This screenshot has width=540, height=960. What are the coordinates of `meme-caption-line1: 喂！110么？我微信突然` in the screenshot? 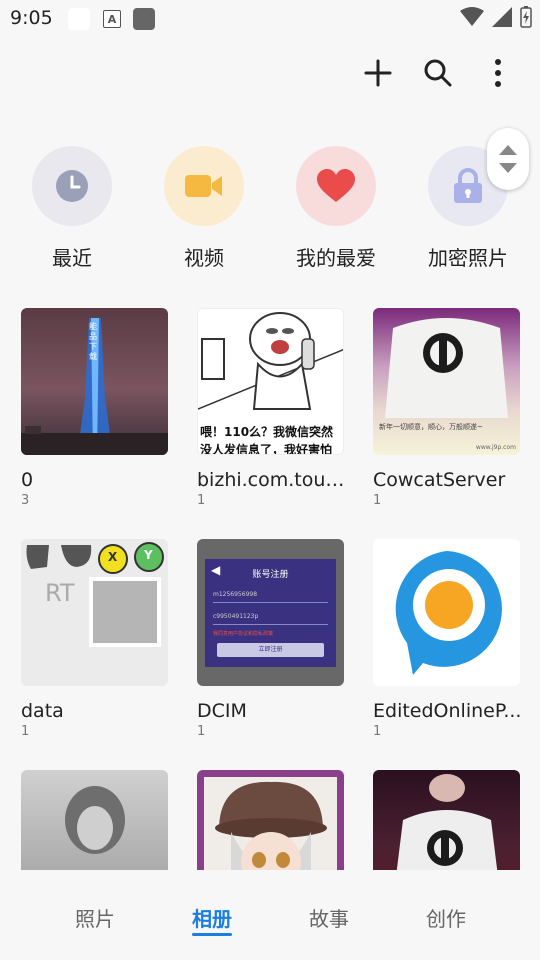 It's located at (267, 432).